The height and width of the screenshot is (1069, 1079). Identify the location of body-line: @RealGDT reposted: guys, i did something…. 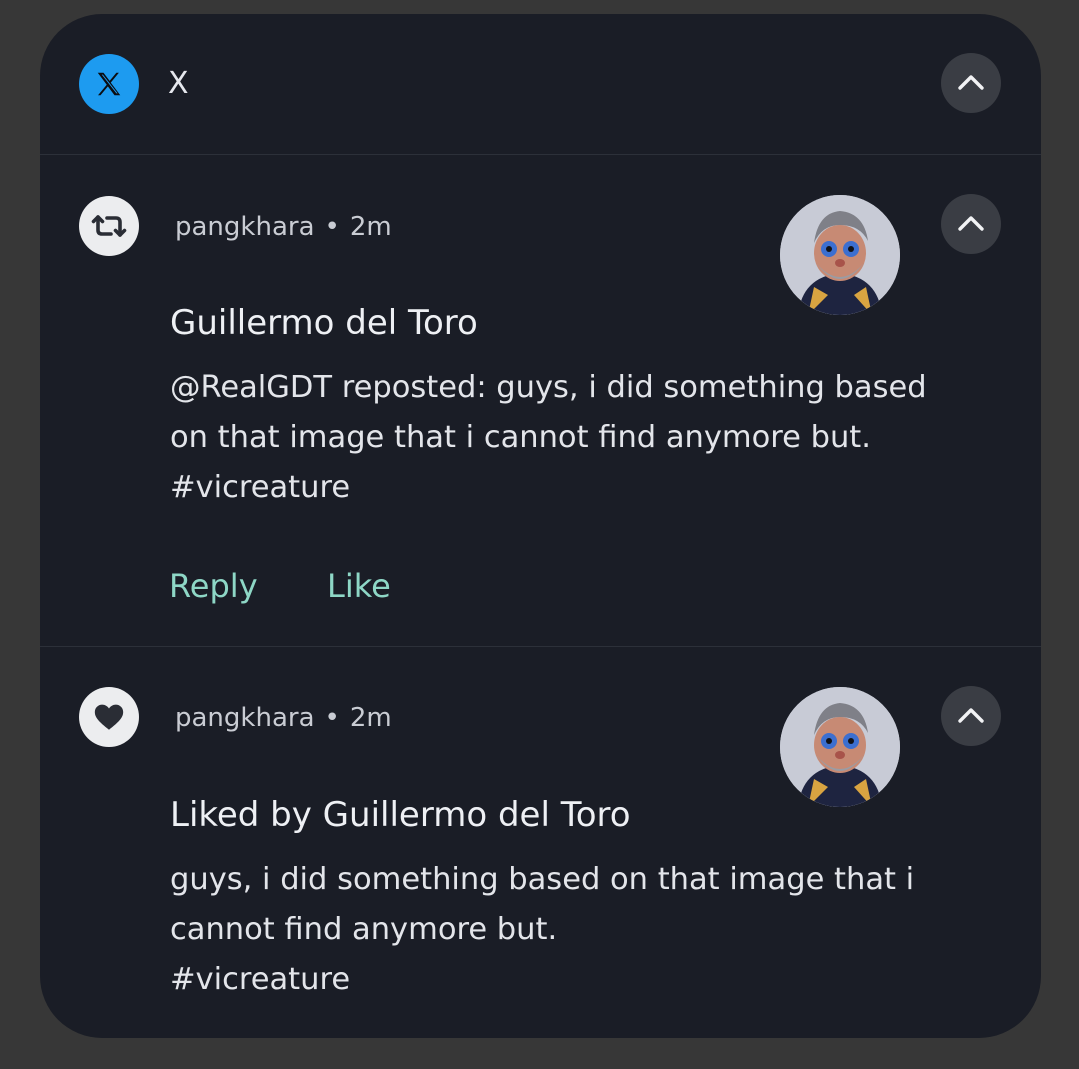
(548, 387).